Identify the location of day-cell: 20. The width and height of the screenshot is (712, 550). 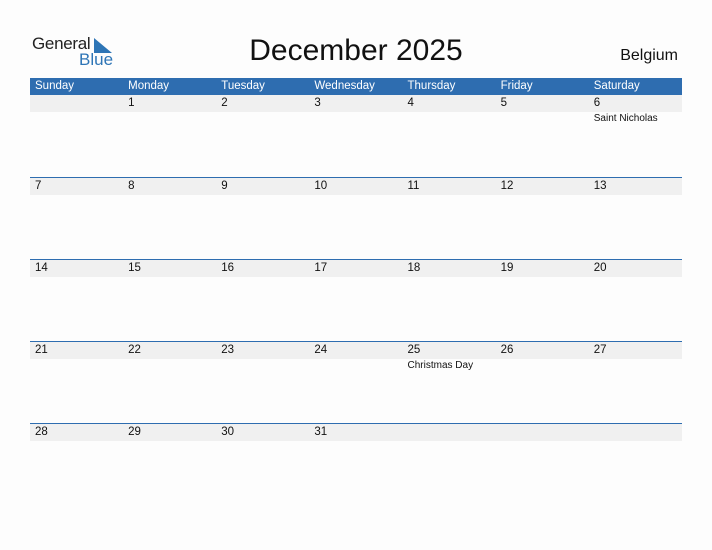
(635, 268).